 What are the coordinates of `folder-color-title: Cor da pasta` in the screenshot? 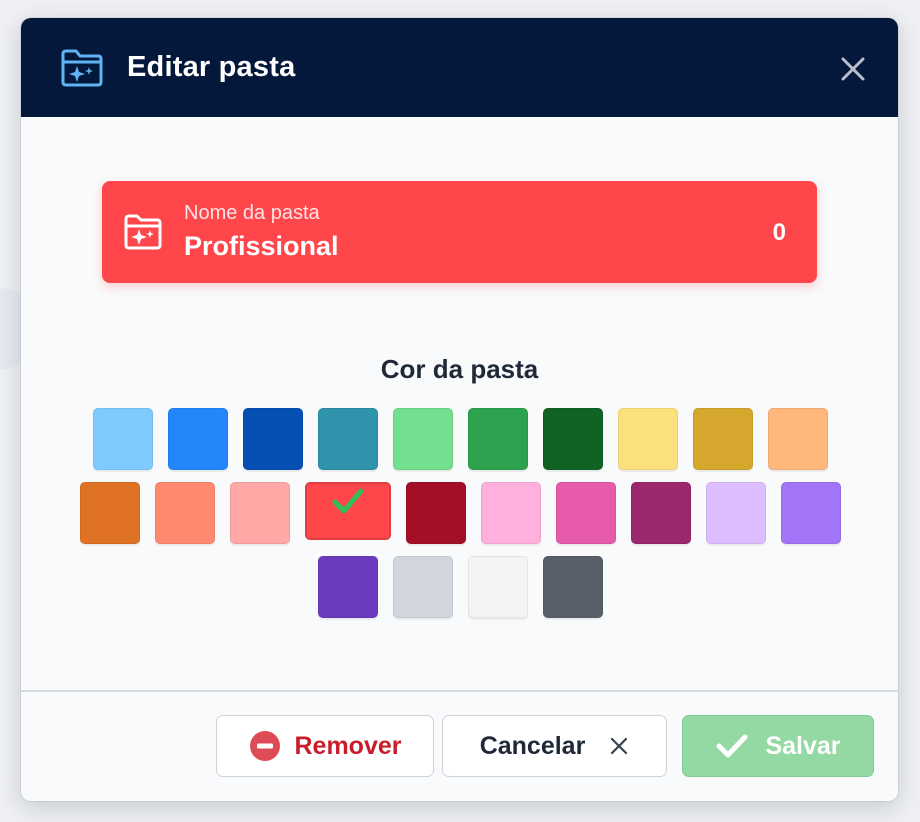 It's located at (459, 369).